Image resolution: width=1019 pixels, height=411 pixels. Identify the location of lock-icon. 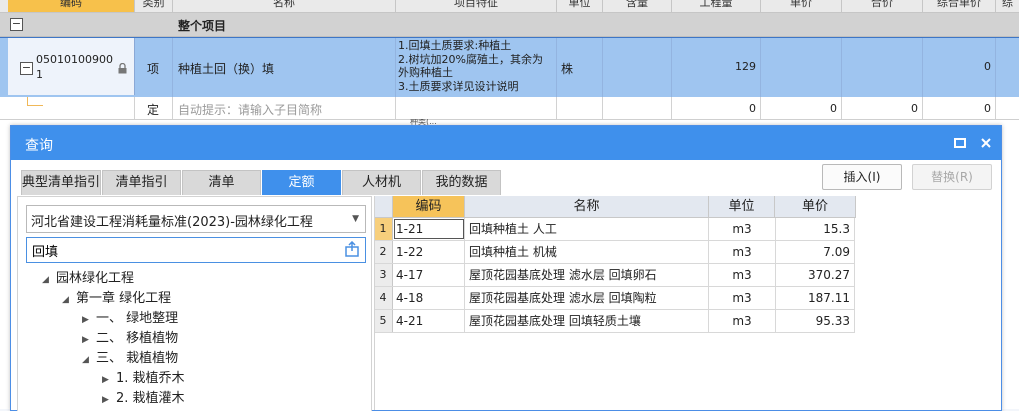
(122, 68).